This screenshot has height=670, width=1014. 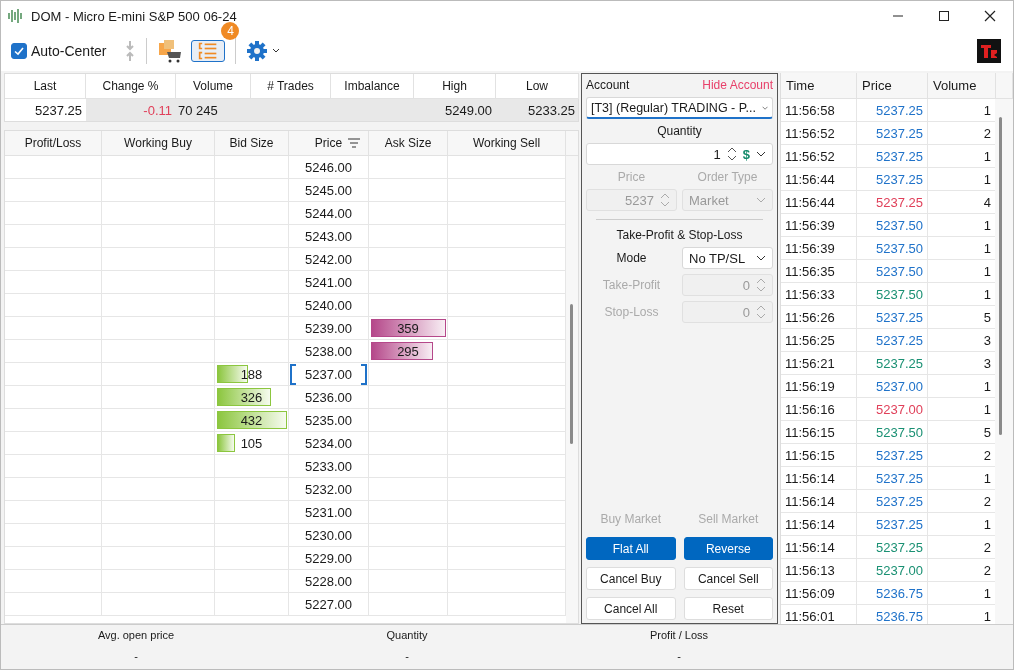 What do you see at coordinates (631, 548) in the screenshot?
I see `order-button: Flat All` at bounding box center [631, 548].